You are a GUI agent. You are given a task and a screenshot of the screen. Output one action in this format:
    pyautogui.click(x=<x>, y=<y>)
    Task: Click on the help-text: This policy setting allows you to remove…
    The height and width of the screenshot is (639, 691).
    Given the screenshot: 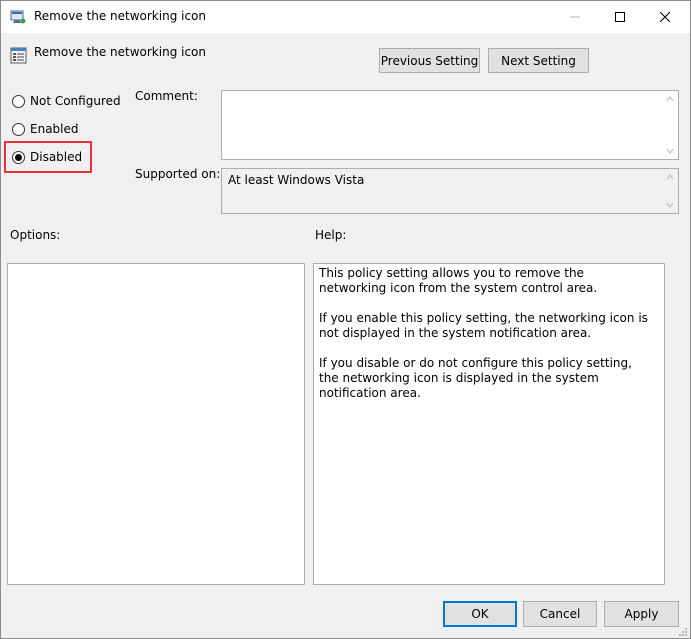 What is the action you would take?
    pyautogui.click(x=486, y=341)
    